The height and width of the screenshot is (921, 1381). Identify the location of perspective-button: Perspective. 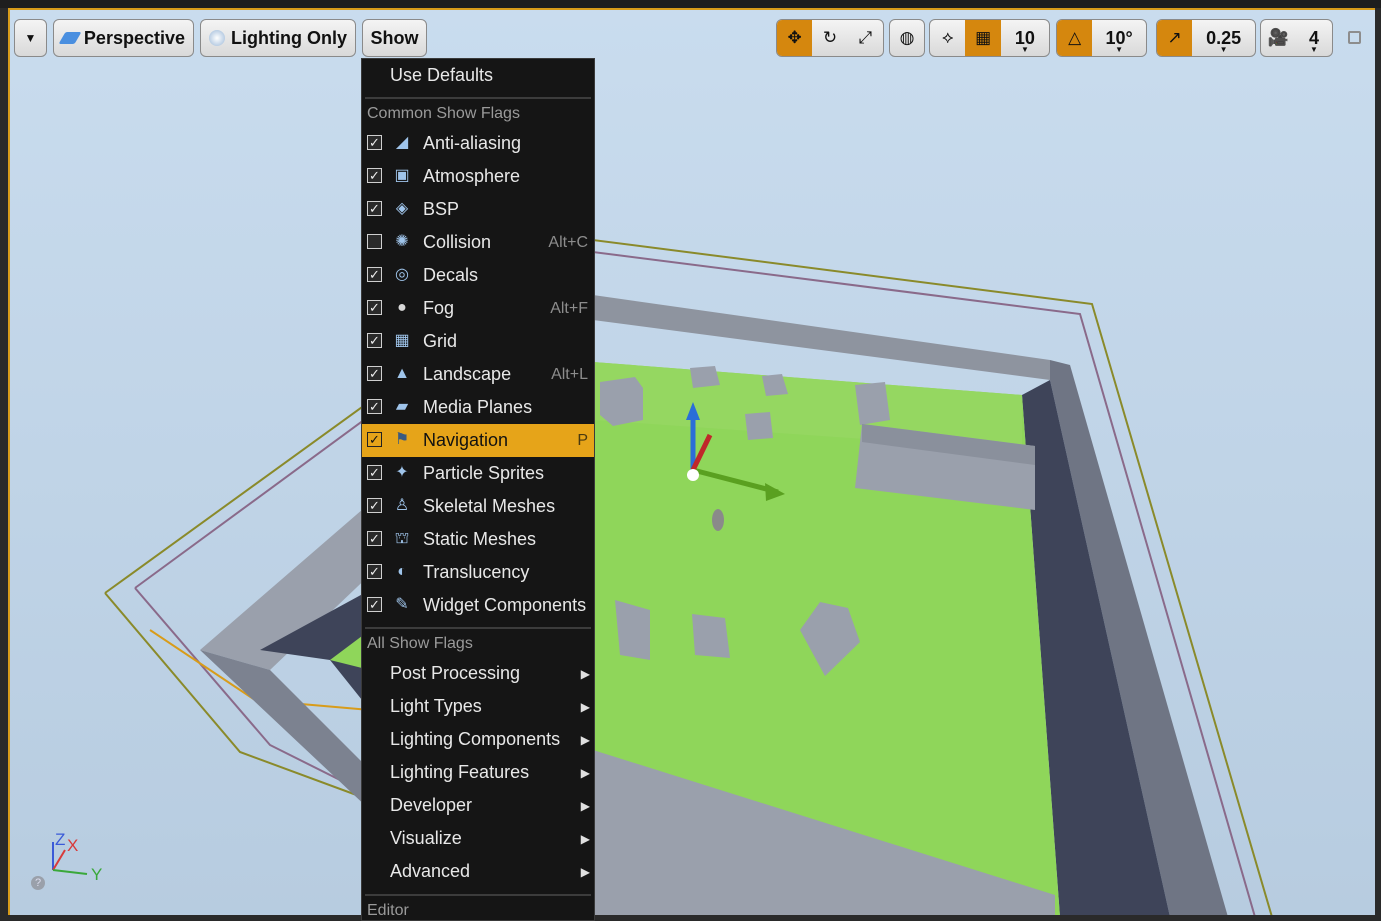
(123, 38).